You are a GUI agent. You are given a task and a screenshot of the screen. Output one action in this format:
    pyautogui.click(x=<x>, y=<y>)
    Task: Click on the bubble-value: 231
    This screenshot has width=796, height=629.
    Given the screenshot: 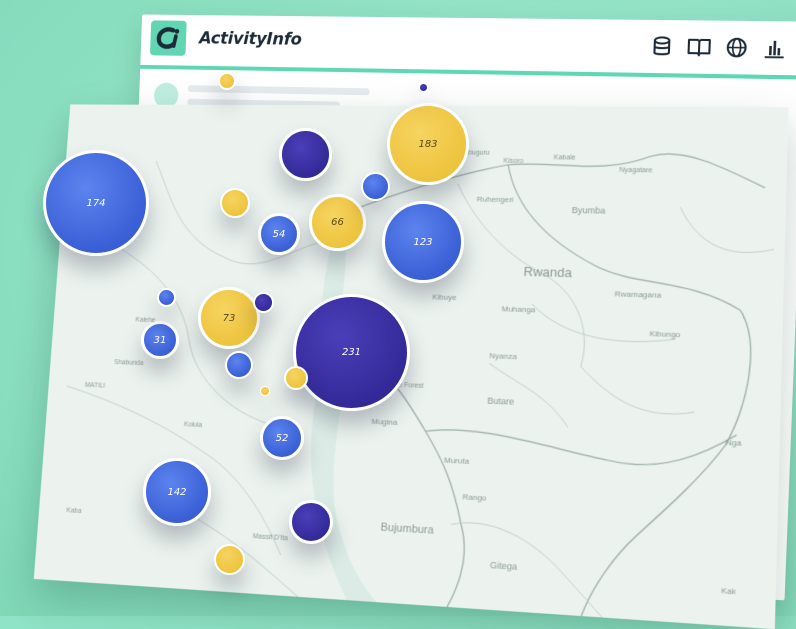 What is the action you would take?
    pyautogui.click(x=351, y=352)
    